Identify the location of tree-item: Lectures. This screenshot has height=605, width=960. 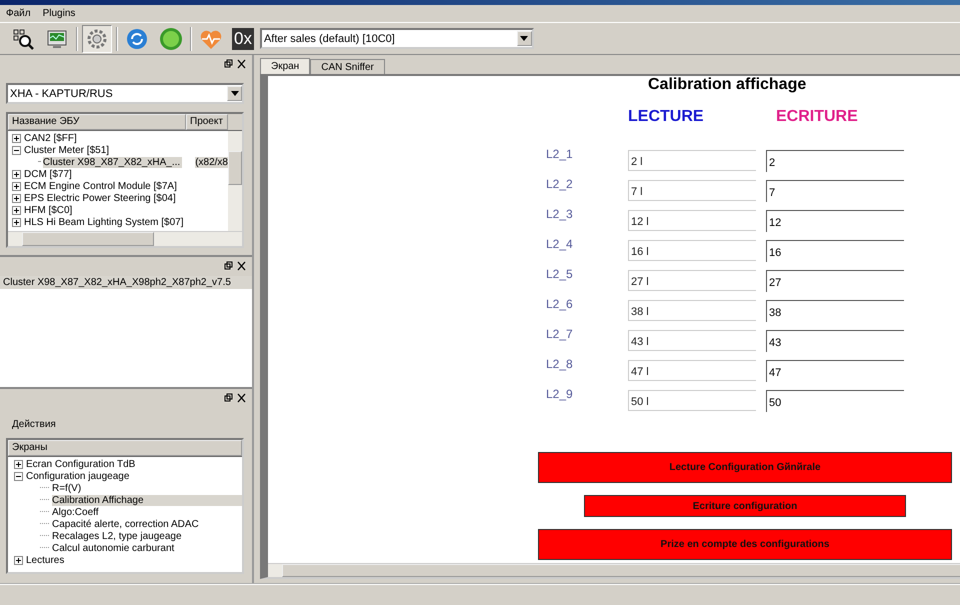
(45, 560).